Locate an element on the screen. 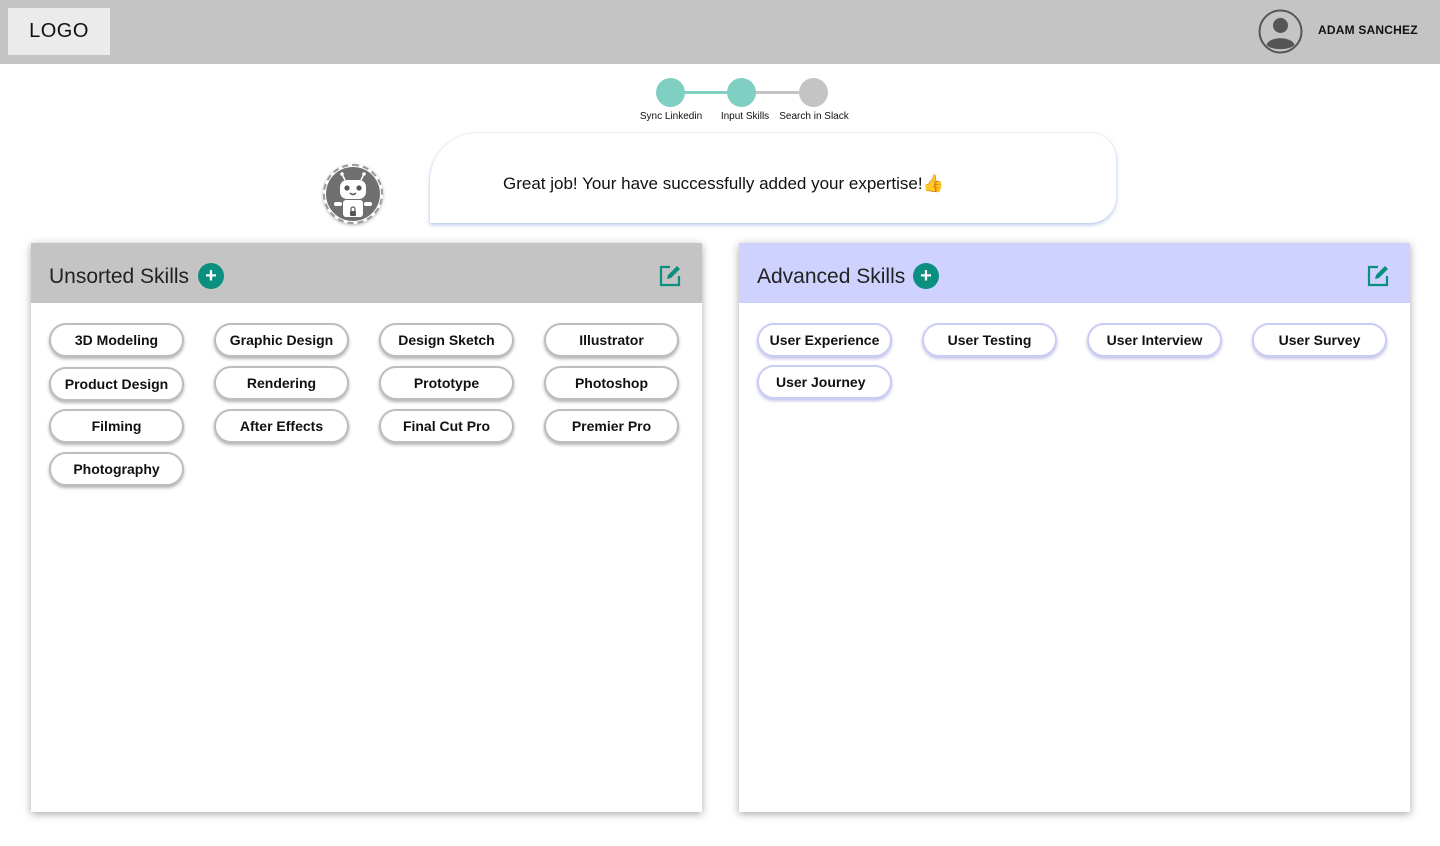  step-label-input-skills: Input Skills is located at coordinates (745, 116).